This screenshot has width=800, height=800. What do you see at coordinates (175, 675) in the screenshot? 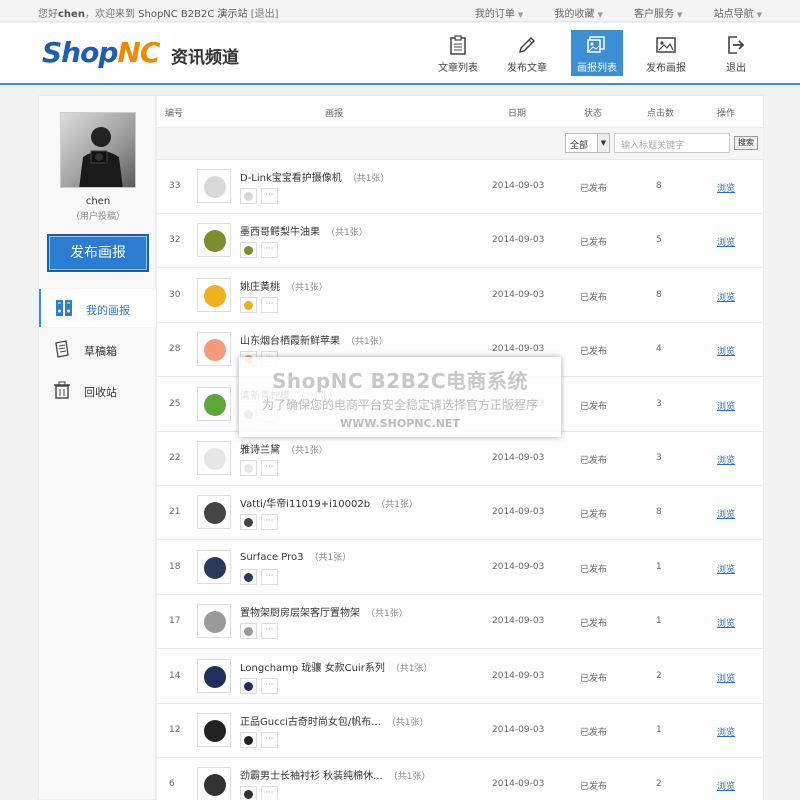
I see `row-id: 14` at bounding box center [175, 675].